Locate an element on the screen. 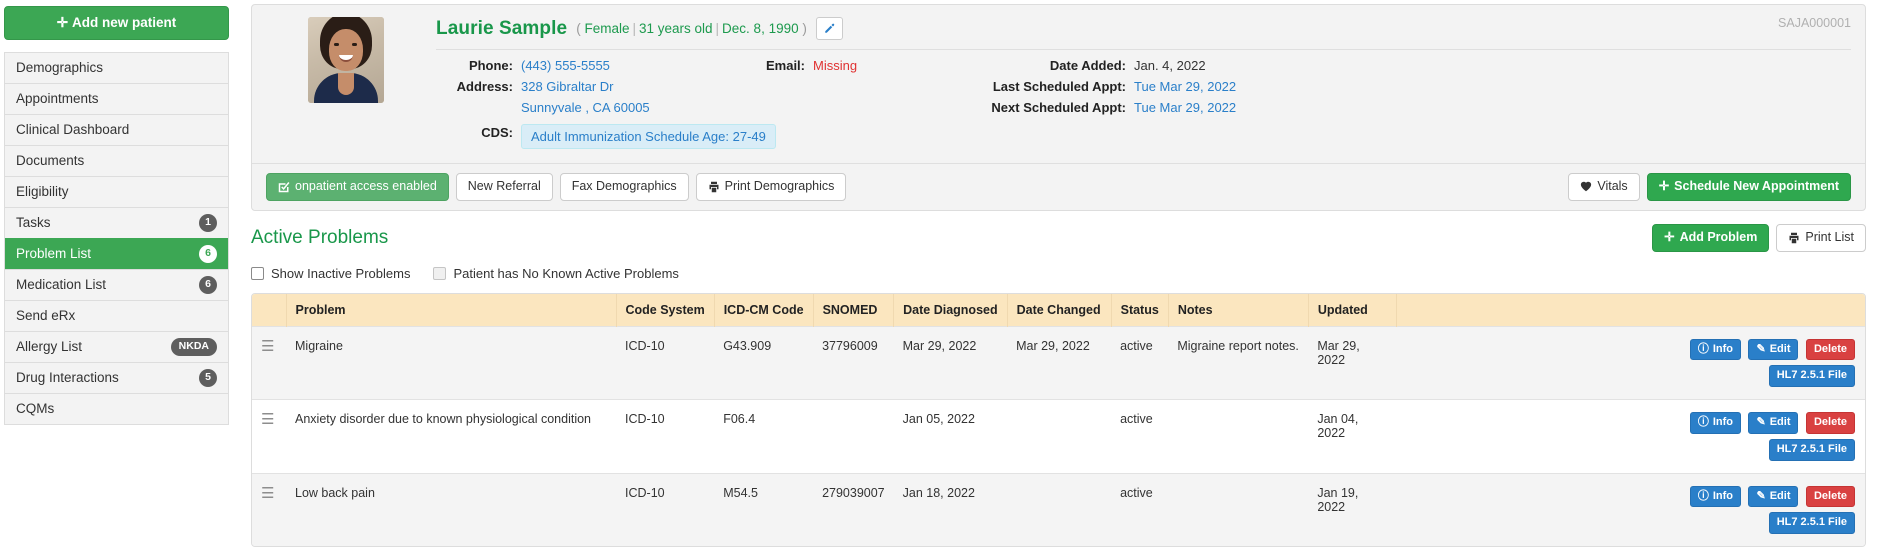 The width and height of the screenshot is (1884, 547). detail-date-added: Date Added: Jan. 4, 2022 is located at coordinates (1097, 65).